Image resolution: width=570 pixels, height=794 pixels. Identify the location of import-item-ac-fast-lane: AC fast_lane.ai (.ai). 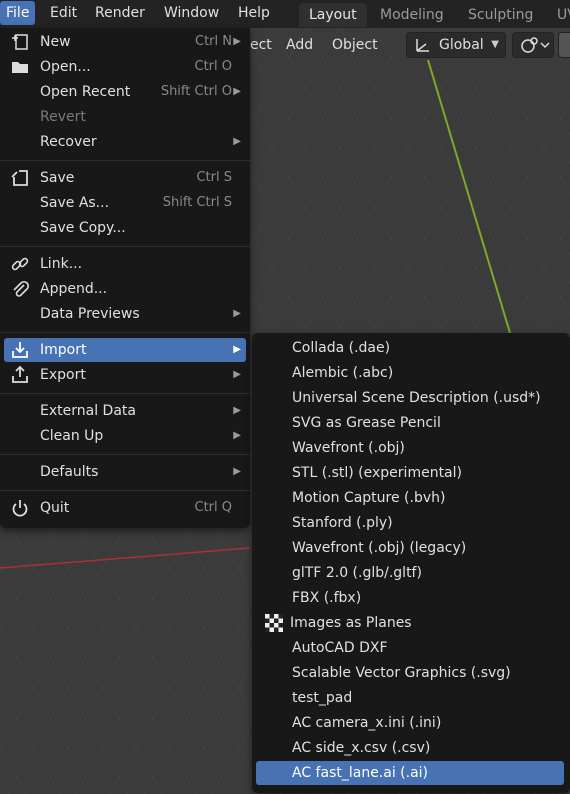
(410, 773).